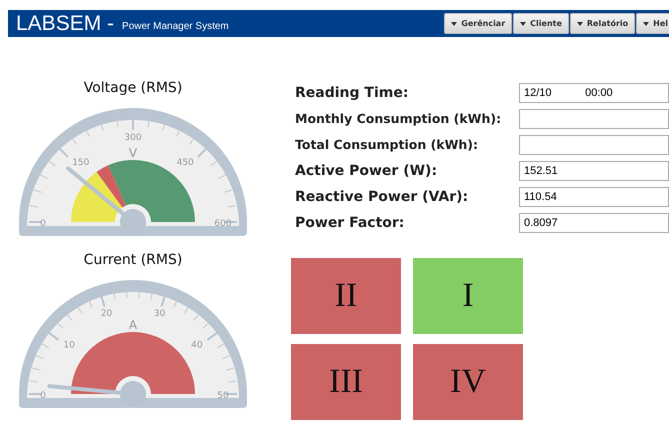 The image size is (669, 428). What do you see at coordinates (185, 163) in the screenshot?
I see `tick-label: 450` at bounding box center [185, 163].